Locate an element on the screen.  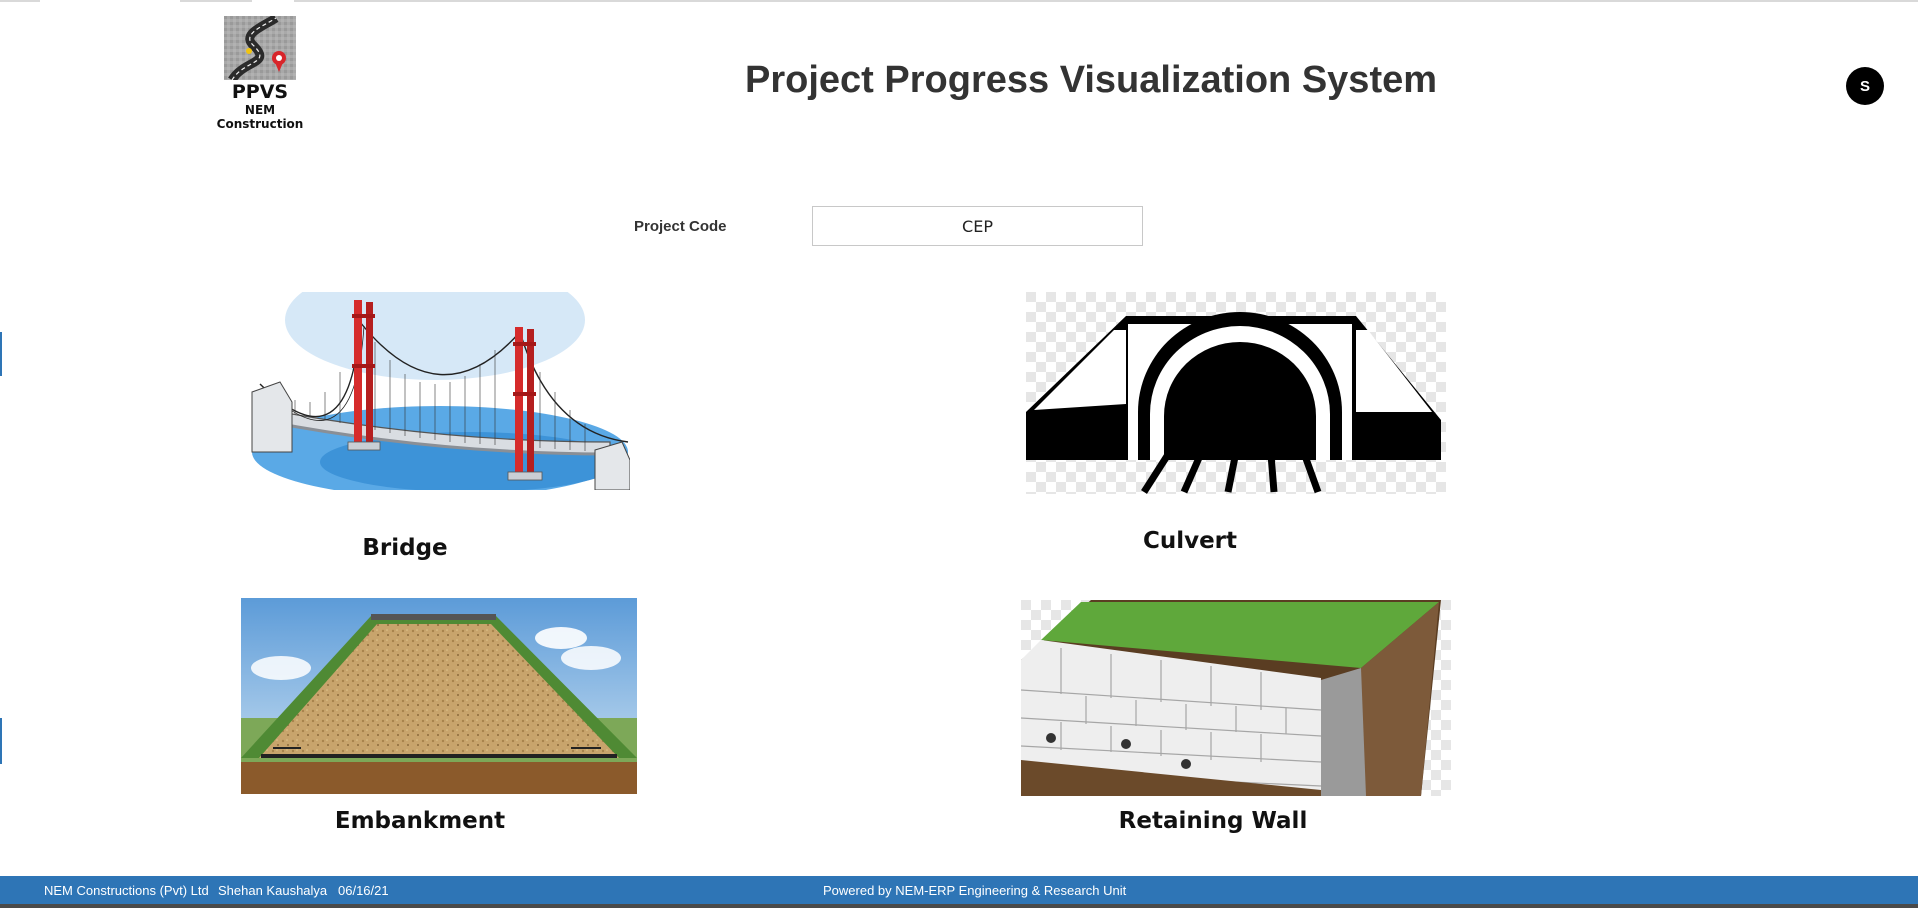
bridge-icon is located at coordinates (440, 391).